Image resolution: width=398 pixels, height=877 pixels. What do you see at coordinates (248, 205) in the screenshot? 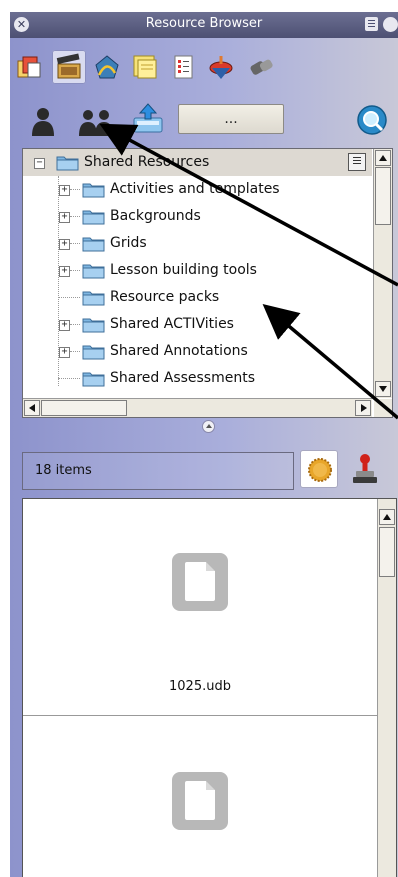
I see `arrow-to-group-users` at bounding box center [248, 205].